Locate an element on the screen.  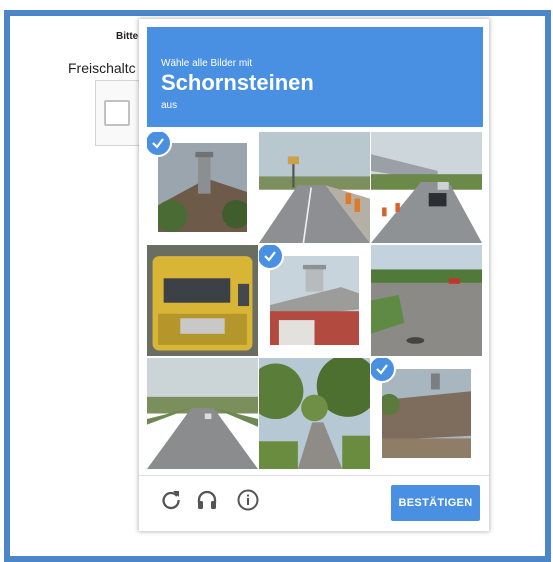
chimney-roof-image is located at coordinates (202, 187).